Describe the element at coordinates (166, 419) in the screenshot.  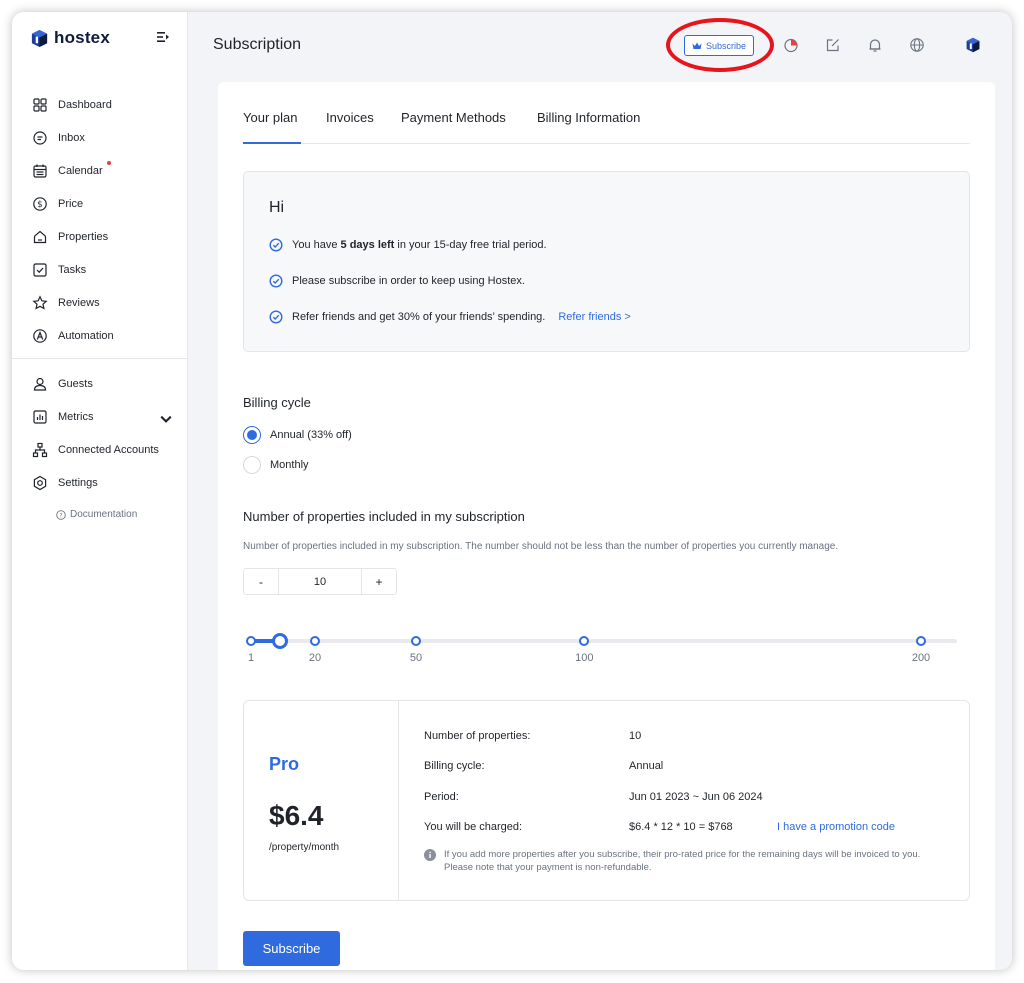
I see `chevron-down-icon` at that location.